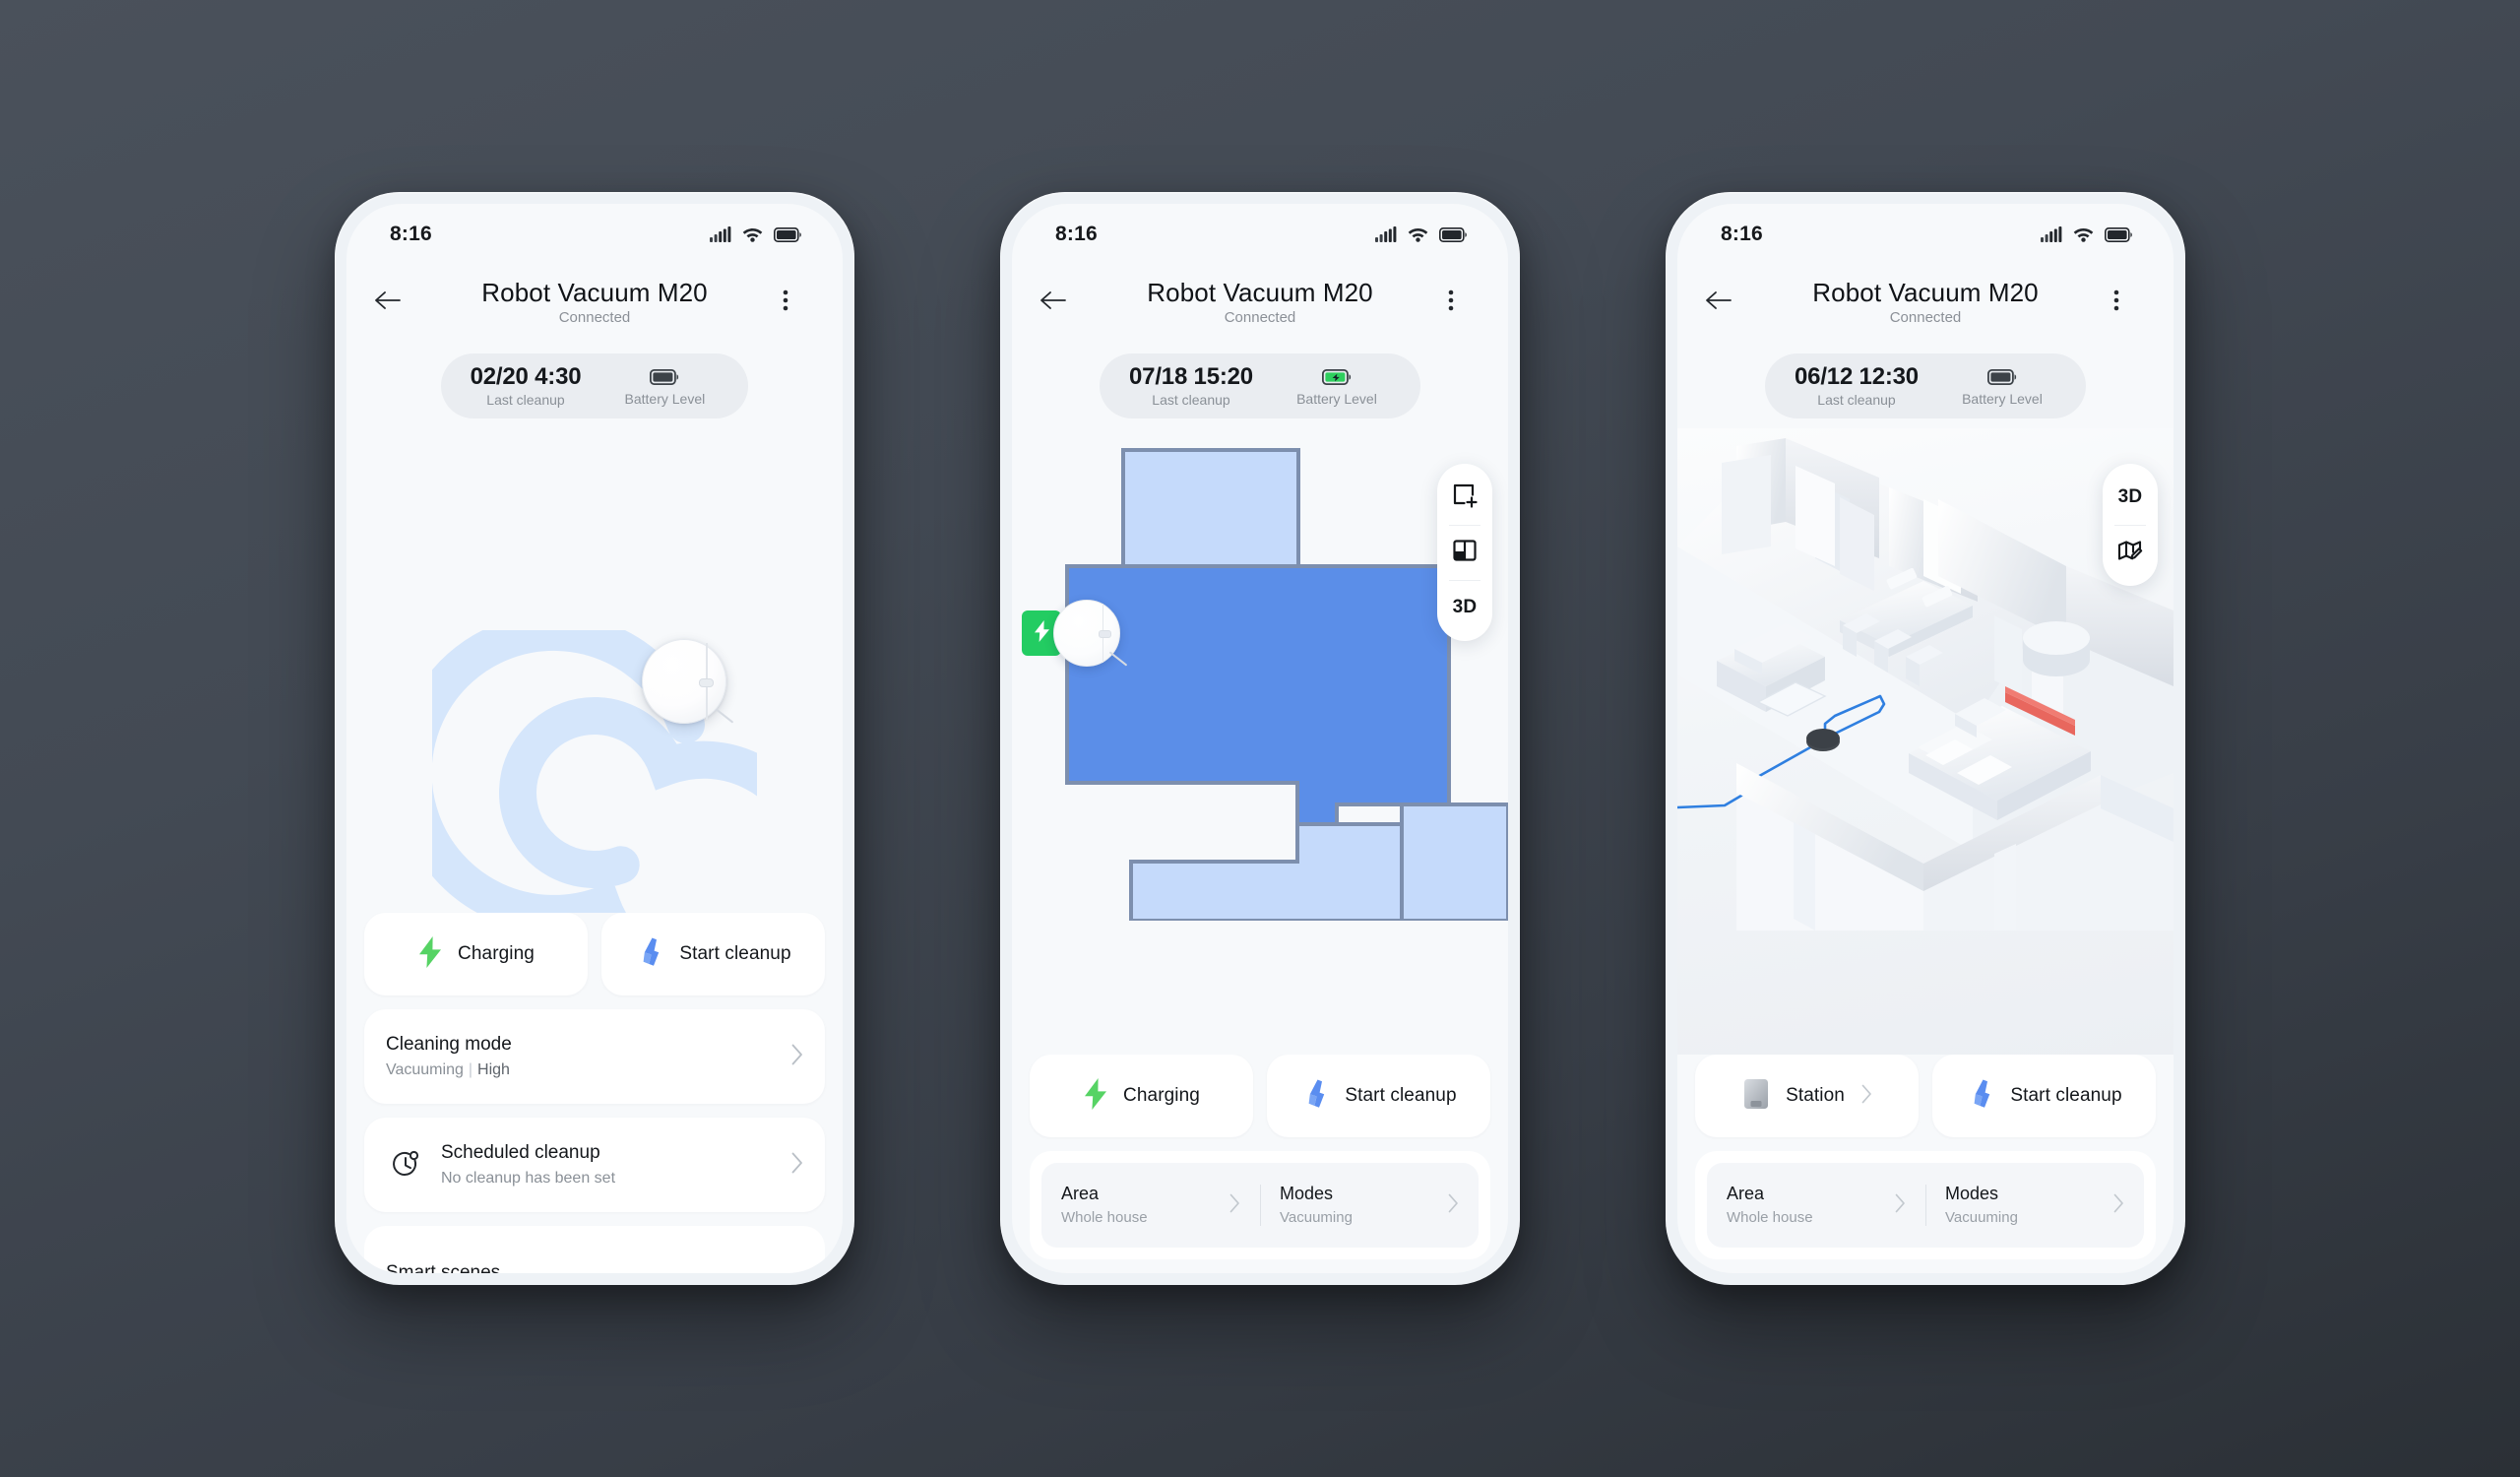 The image size is (2520, 1477). What do you see at coordinates (1140, 1205) in the screenshot?
I see `area-text: Area Whole house` at bounding box center [1140, 1205].